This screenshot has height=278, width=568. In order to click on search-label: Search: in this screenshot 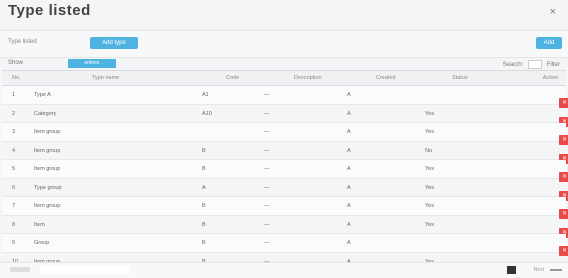, I will do `click(513, 65)`.